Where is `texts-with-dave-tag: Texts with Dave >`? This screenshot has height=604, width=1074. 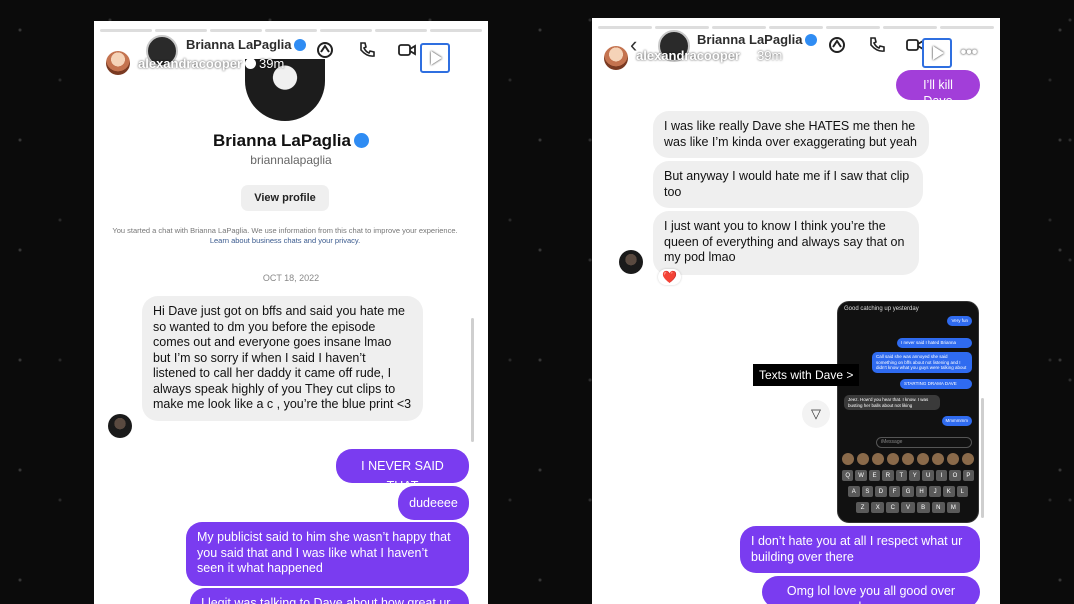 texts-with-dave-tag: Texts with Dave > is located at coordinates (806, 375).